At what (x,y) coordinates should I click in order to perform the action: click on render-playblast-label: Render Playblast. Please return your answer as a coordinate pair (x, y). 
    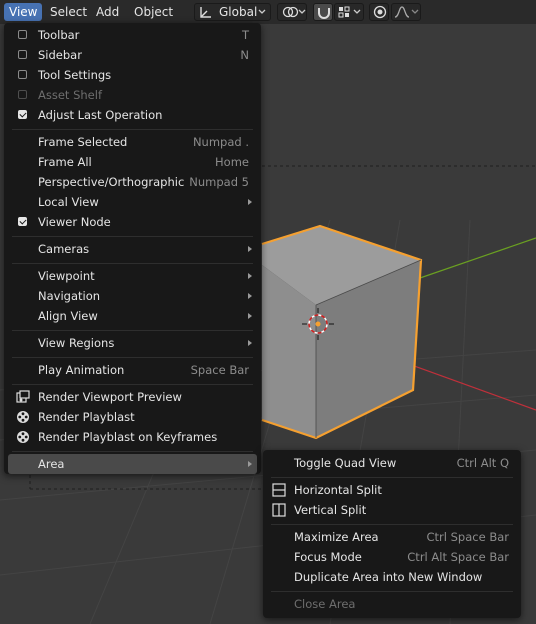
    Looking at the image, I should click on (86, 417).